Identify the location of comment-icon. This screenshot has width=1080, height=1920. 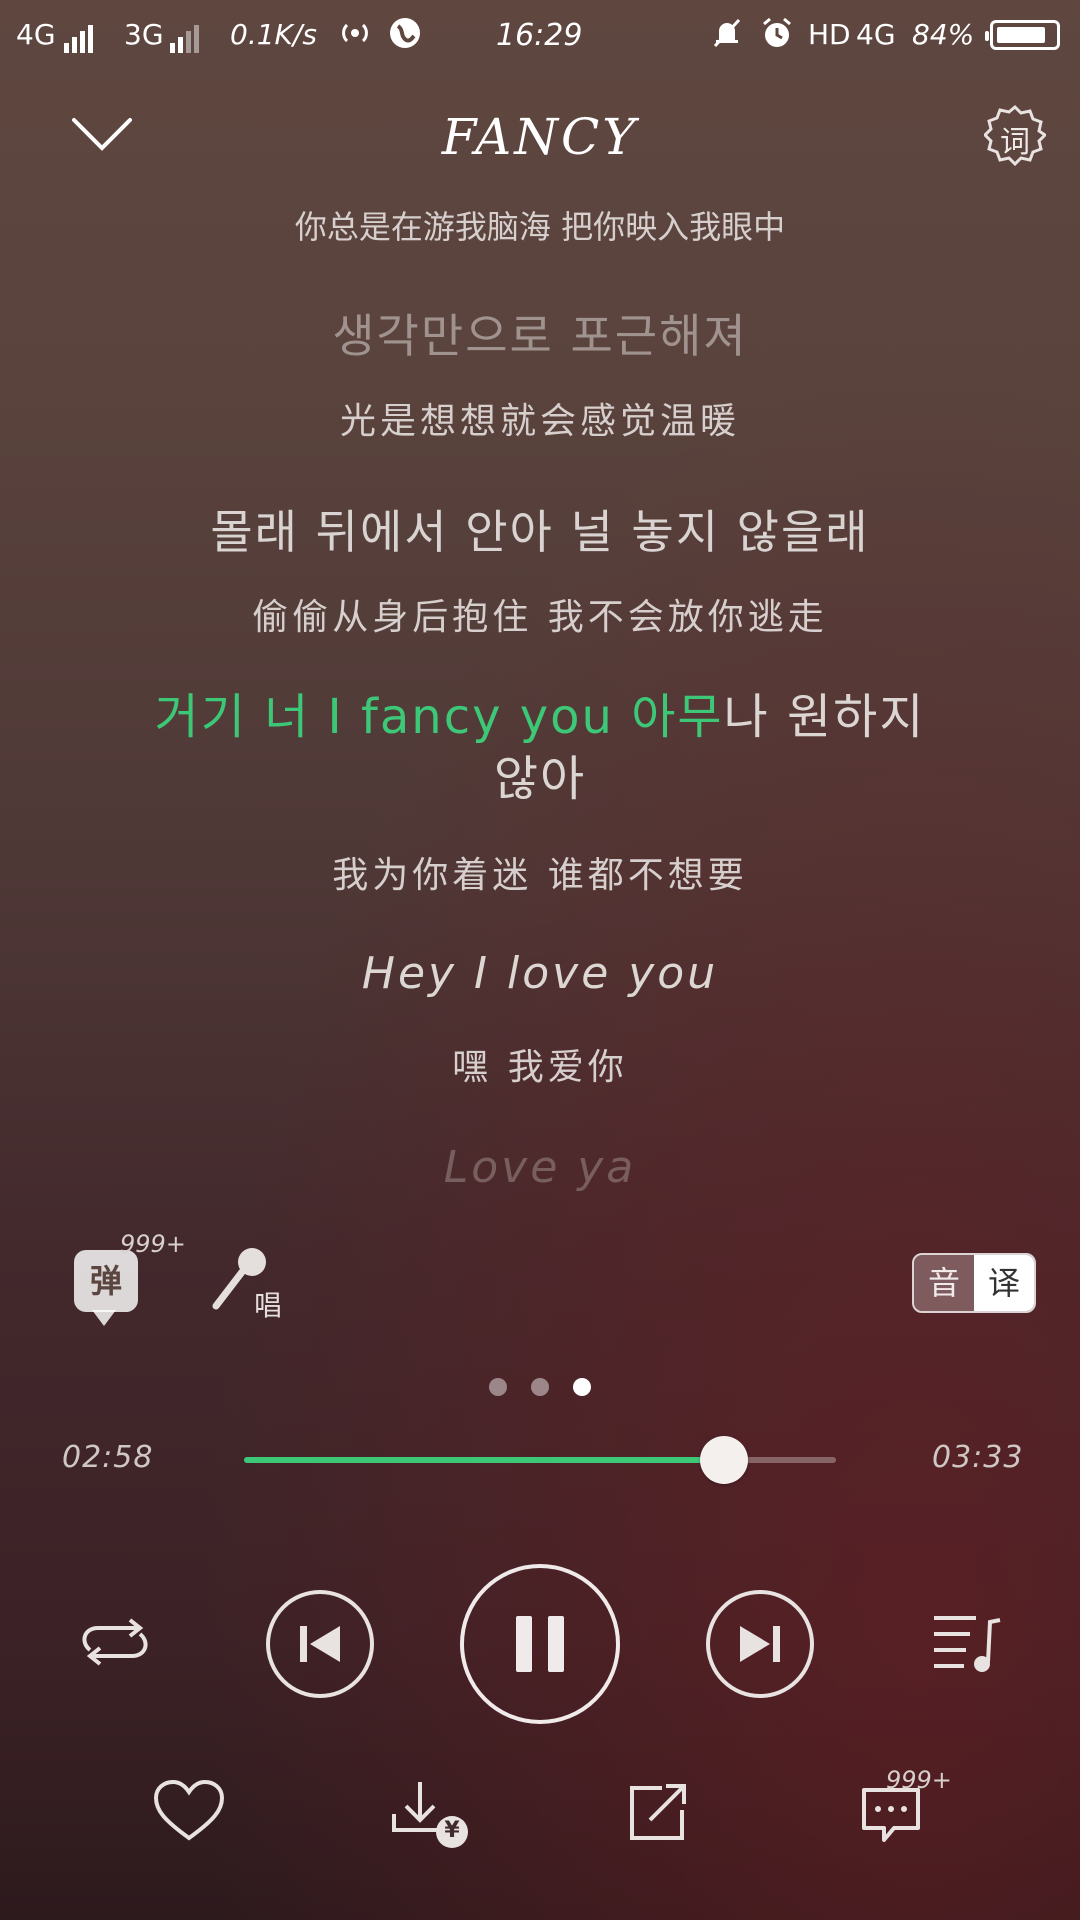
(891, 1815).